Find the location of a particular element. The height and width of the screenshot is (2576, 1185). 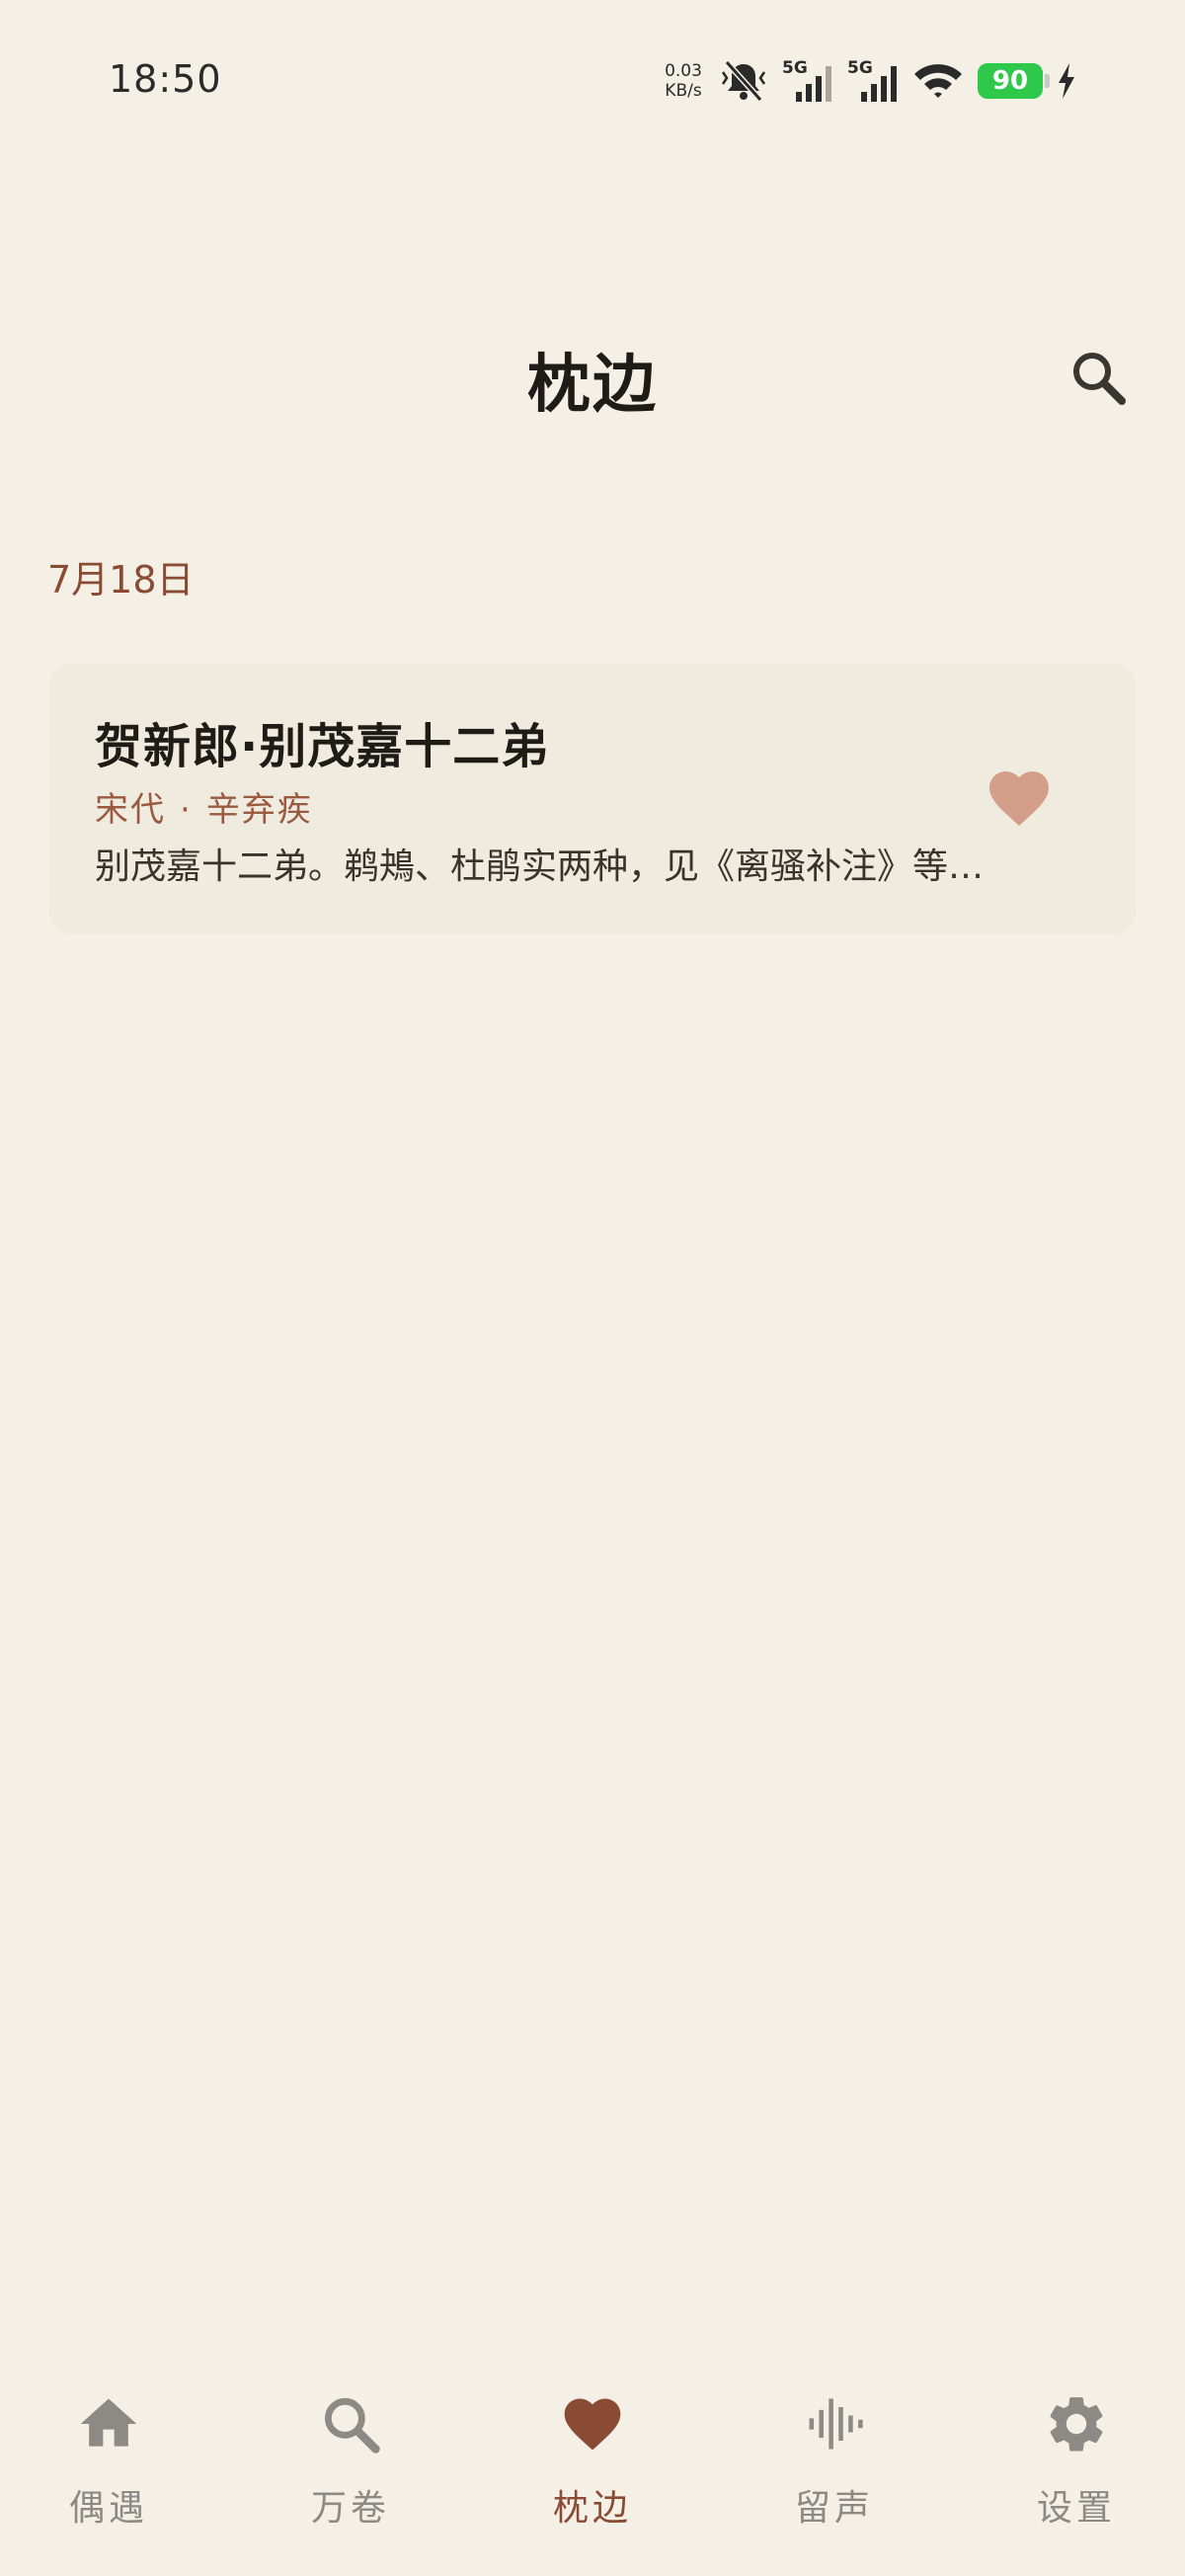

gear-icon is located at coordinates (1076, 2424).